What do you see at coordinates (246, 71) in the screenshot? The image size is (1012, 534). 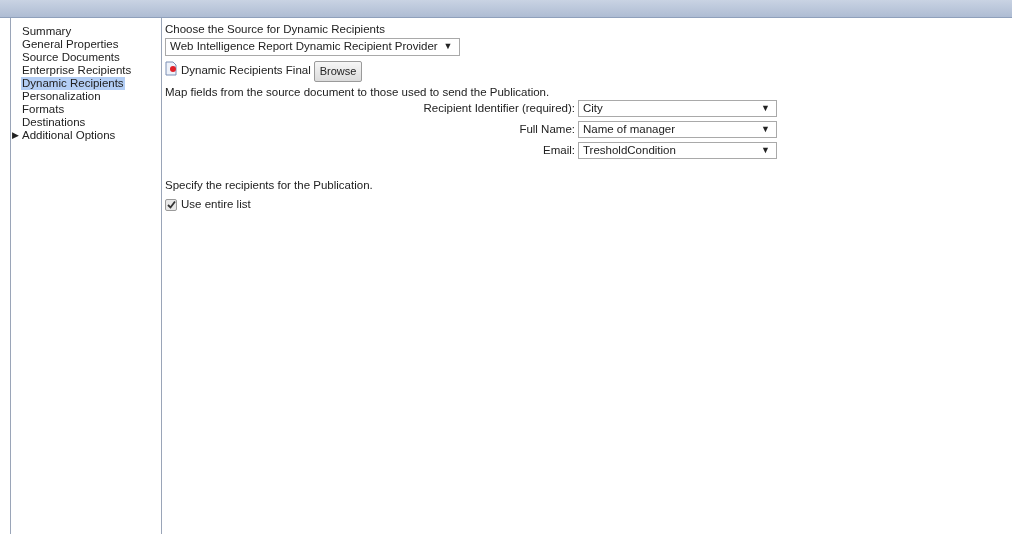 I see `document-name: Dynamic Recipients Final` at bounding box center [246, 71].